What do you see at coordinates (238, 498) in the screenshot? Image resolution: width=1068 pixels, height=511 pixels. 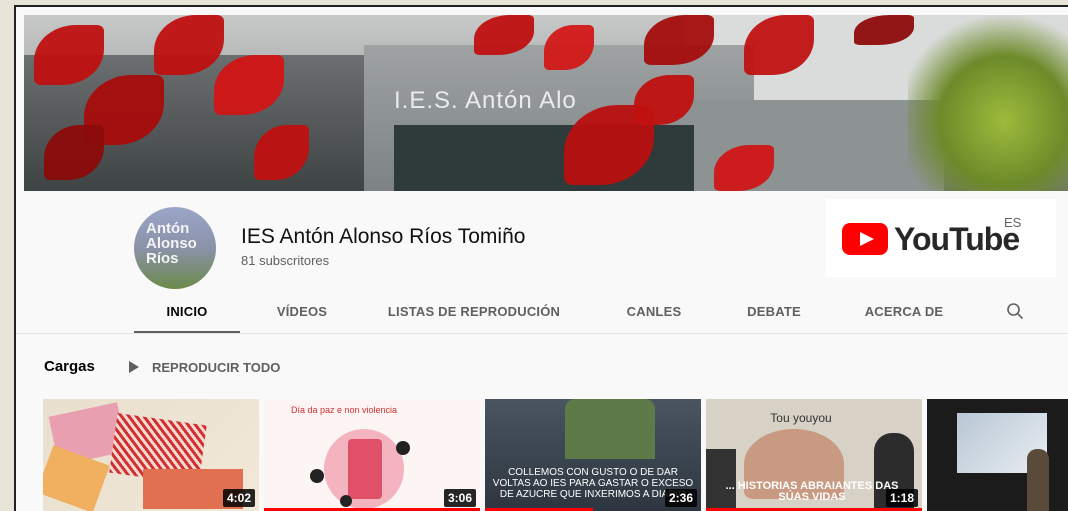 I see `video-duration: 4:02` at bounding box center [238, 498].